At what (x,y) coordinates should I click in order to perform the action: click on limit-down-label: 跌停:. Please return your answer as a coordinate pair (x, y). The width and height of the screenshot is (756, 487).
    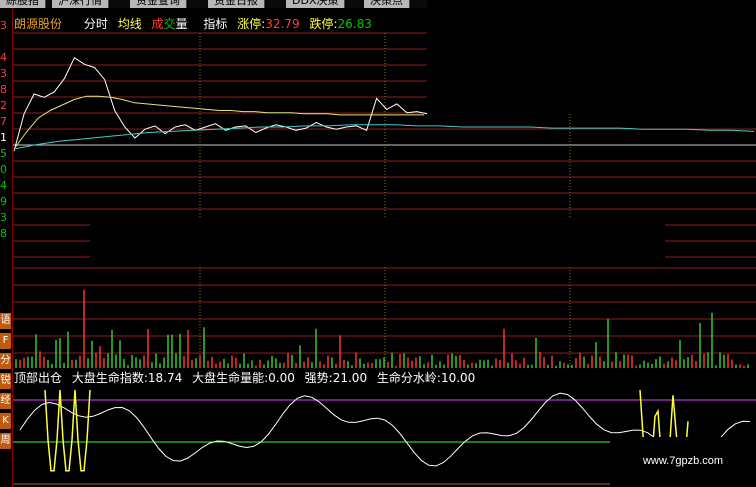
    Looking at the image, I should click on (323, 24).